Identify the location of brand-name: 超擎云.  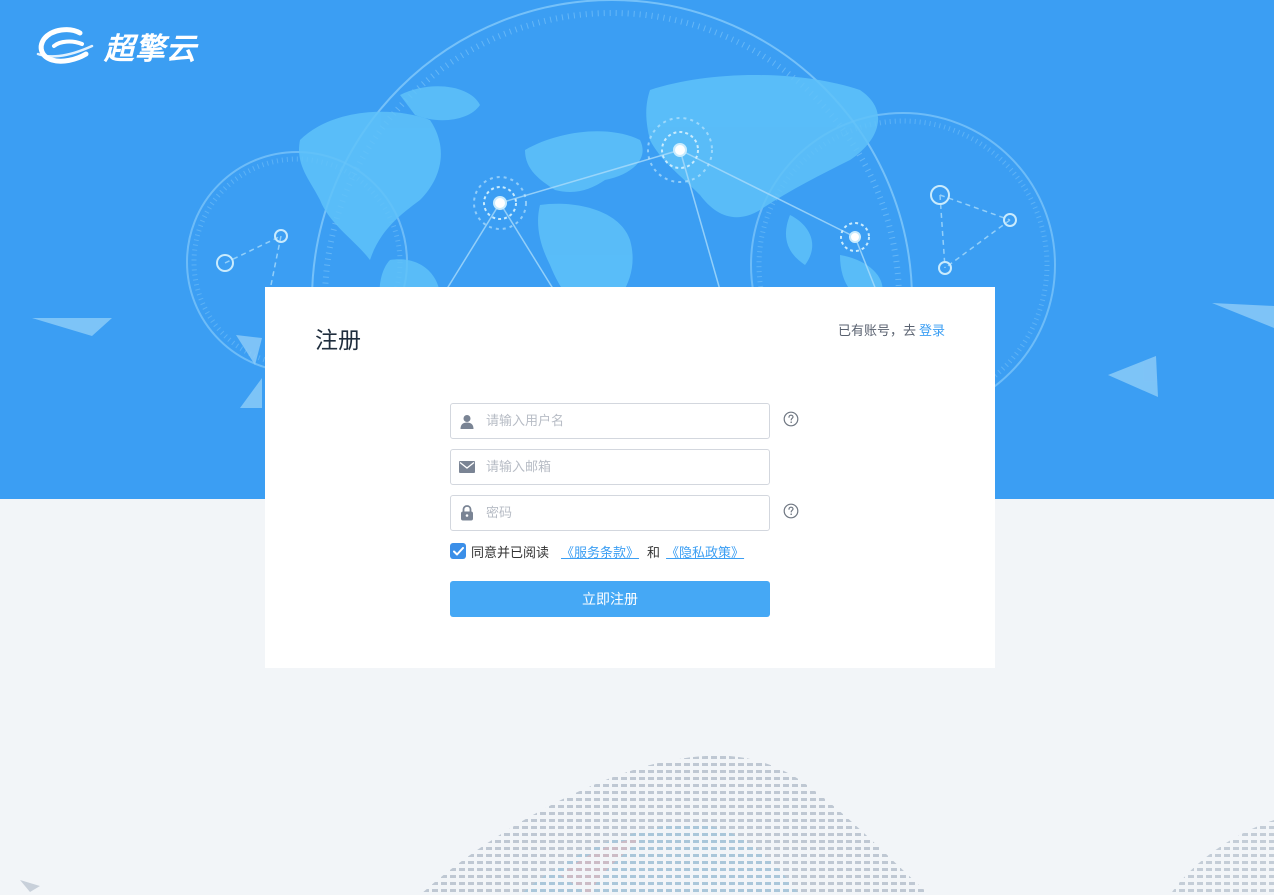
(150, 49).